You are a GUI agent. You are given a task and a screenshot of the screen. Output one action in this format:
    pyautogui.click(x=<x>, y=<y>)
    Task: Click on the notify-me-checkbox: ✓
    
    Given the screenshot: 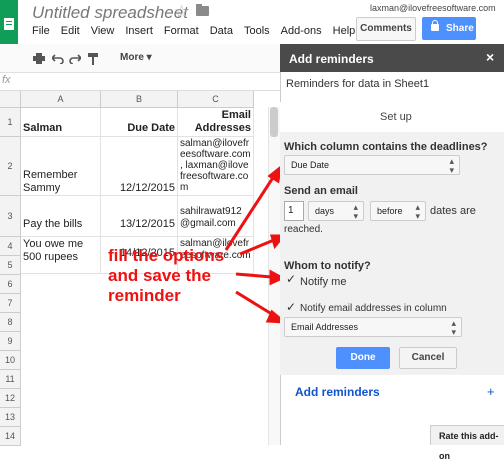 What is the action you would take?
    pyautogui.click(x=291, y=279)
    